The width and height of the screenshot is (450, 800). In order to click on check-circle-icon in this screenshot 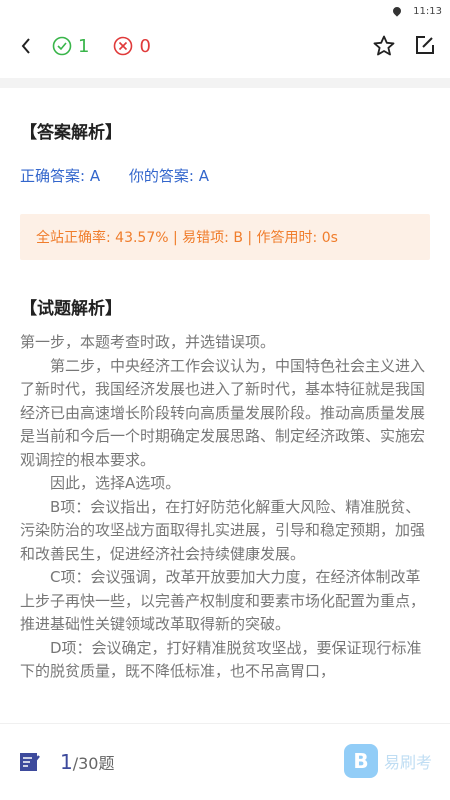, I will do `click(62, 46)`.